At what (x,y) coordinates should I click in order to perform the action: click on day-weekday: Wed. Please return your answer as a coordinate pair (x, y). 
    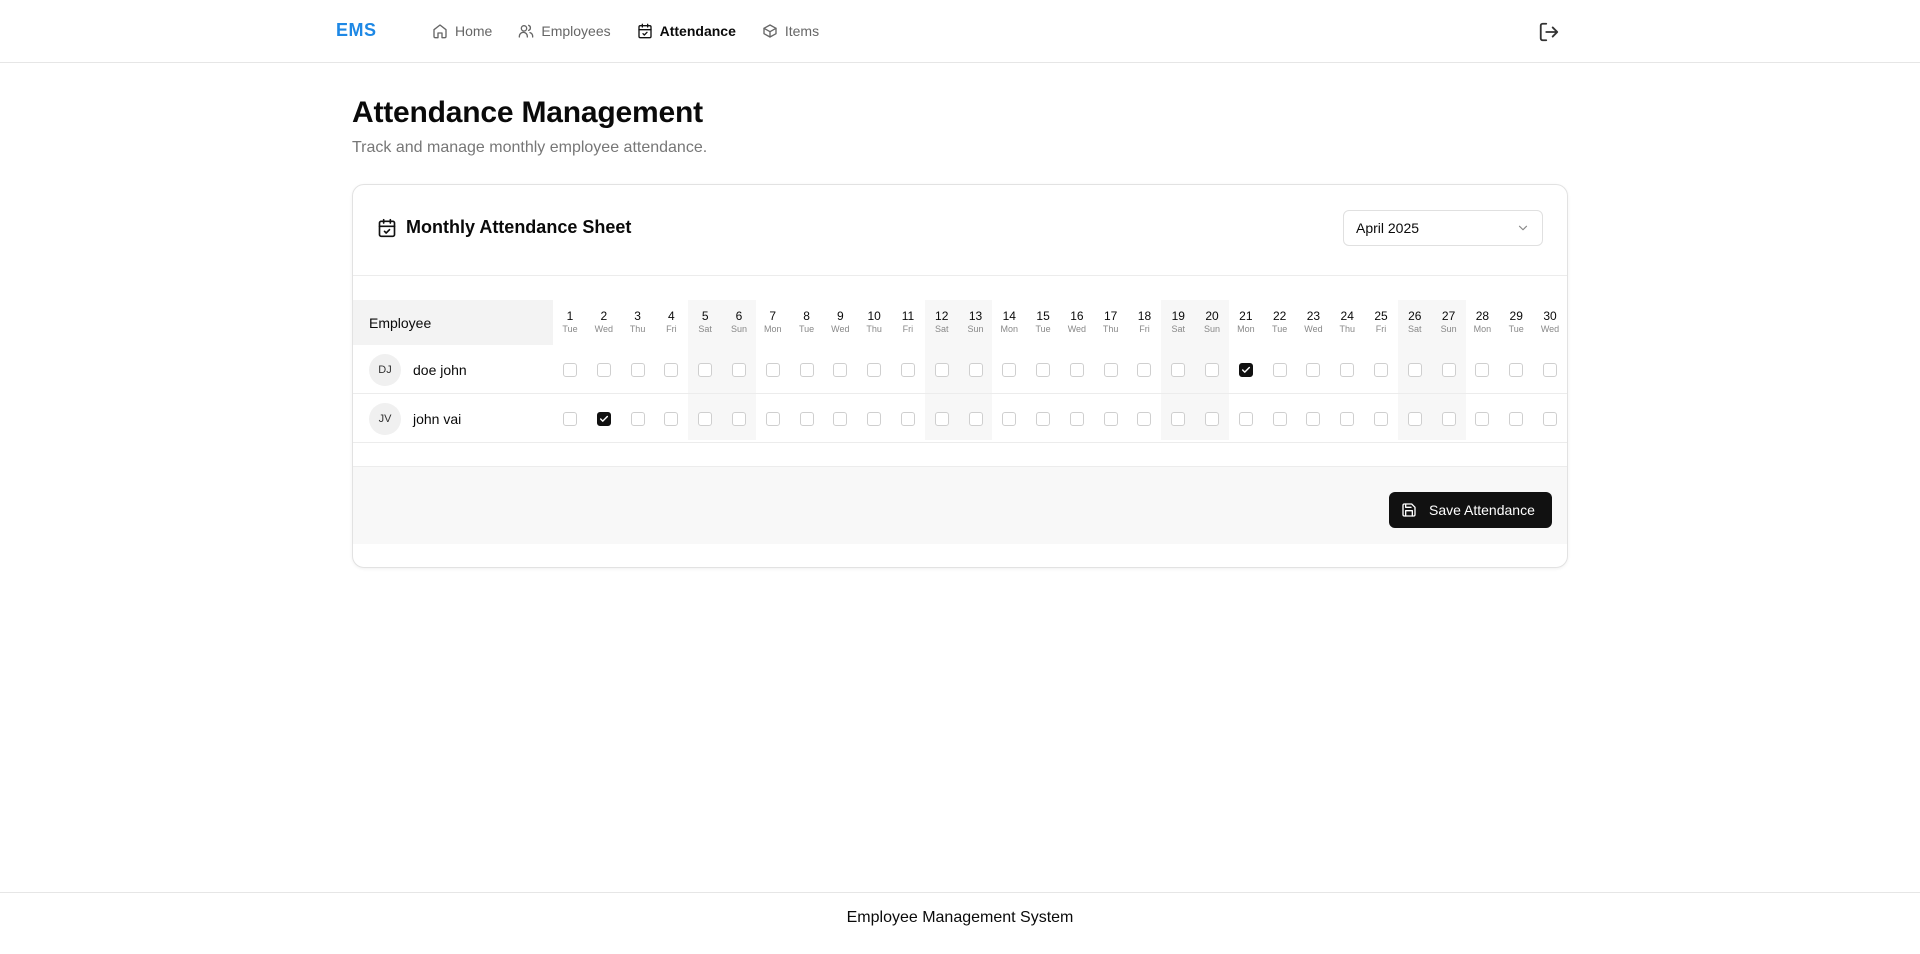
    Looking at the image, I should click on (840, 329).